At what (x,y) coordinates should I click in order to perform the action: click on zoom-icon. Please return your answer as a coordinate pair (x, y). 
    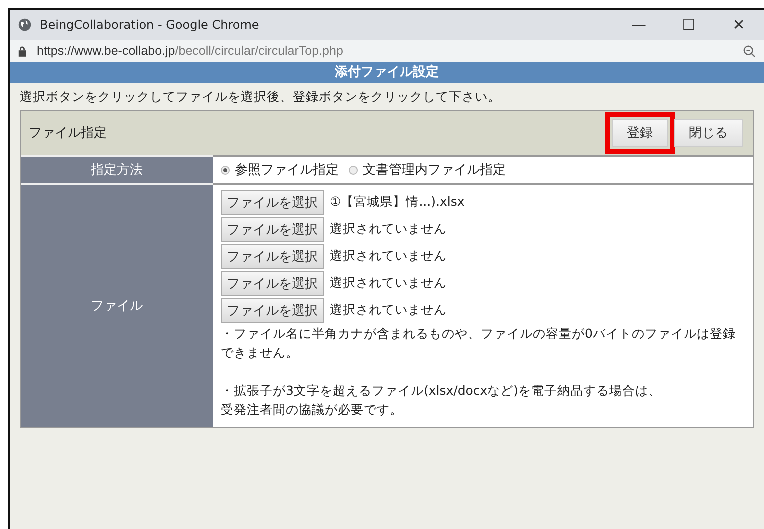
    Looking at the image, I should click on (749, 51).